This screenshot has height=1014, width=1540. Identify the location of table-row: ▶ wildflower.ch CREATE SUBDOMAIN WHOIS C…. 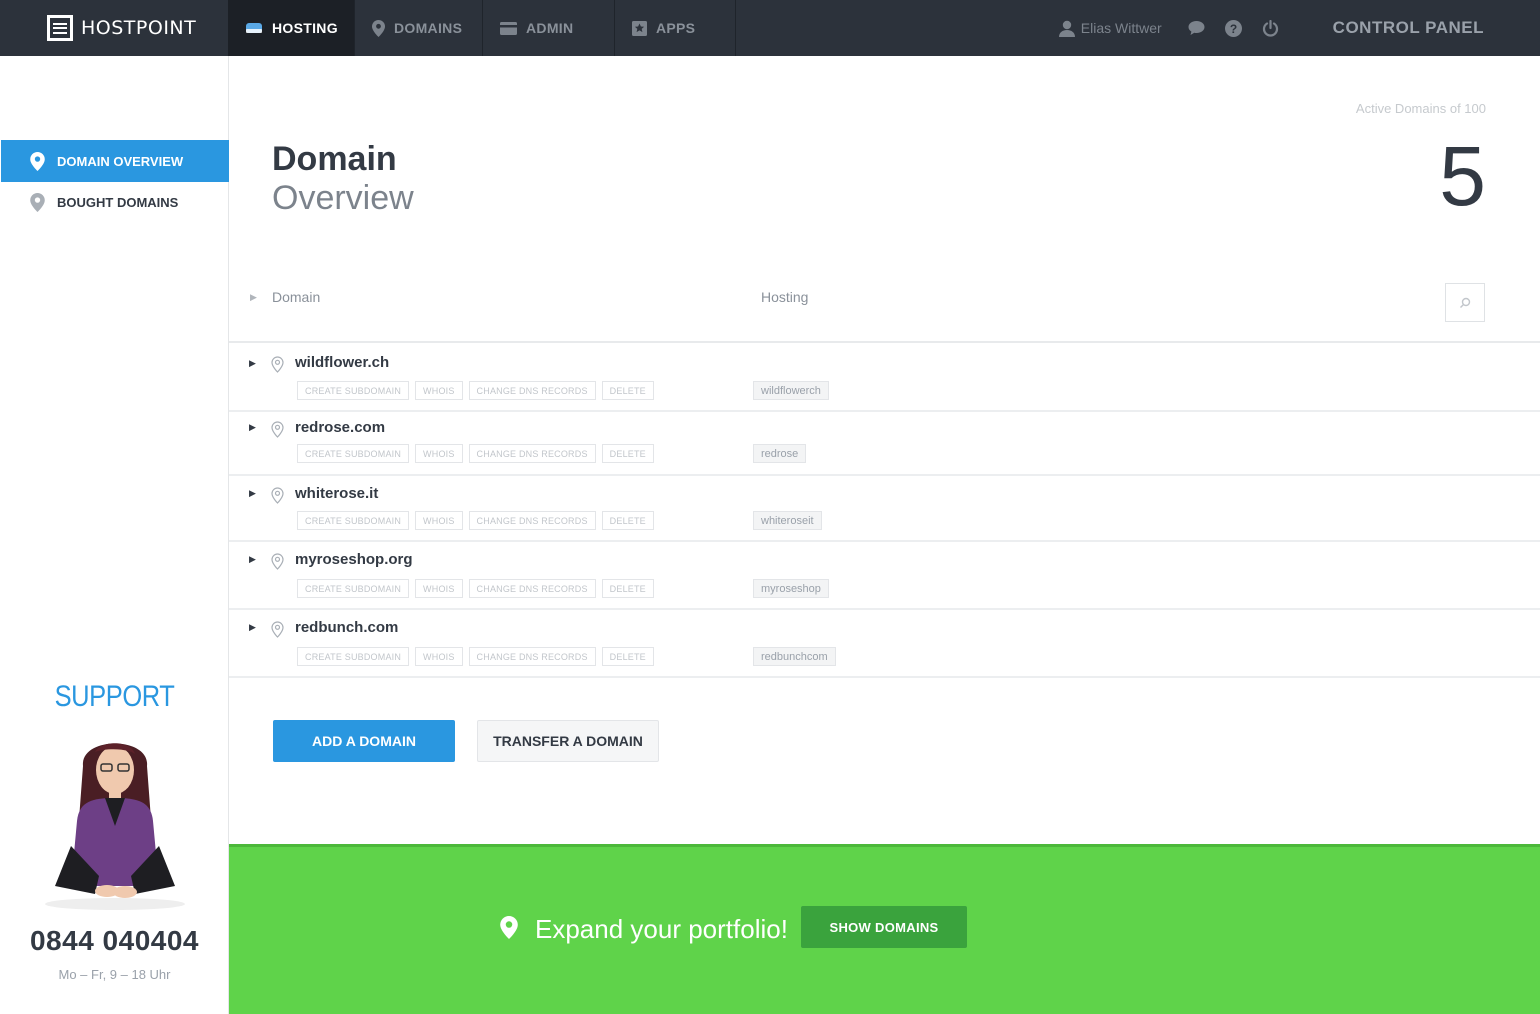
(884, 378).